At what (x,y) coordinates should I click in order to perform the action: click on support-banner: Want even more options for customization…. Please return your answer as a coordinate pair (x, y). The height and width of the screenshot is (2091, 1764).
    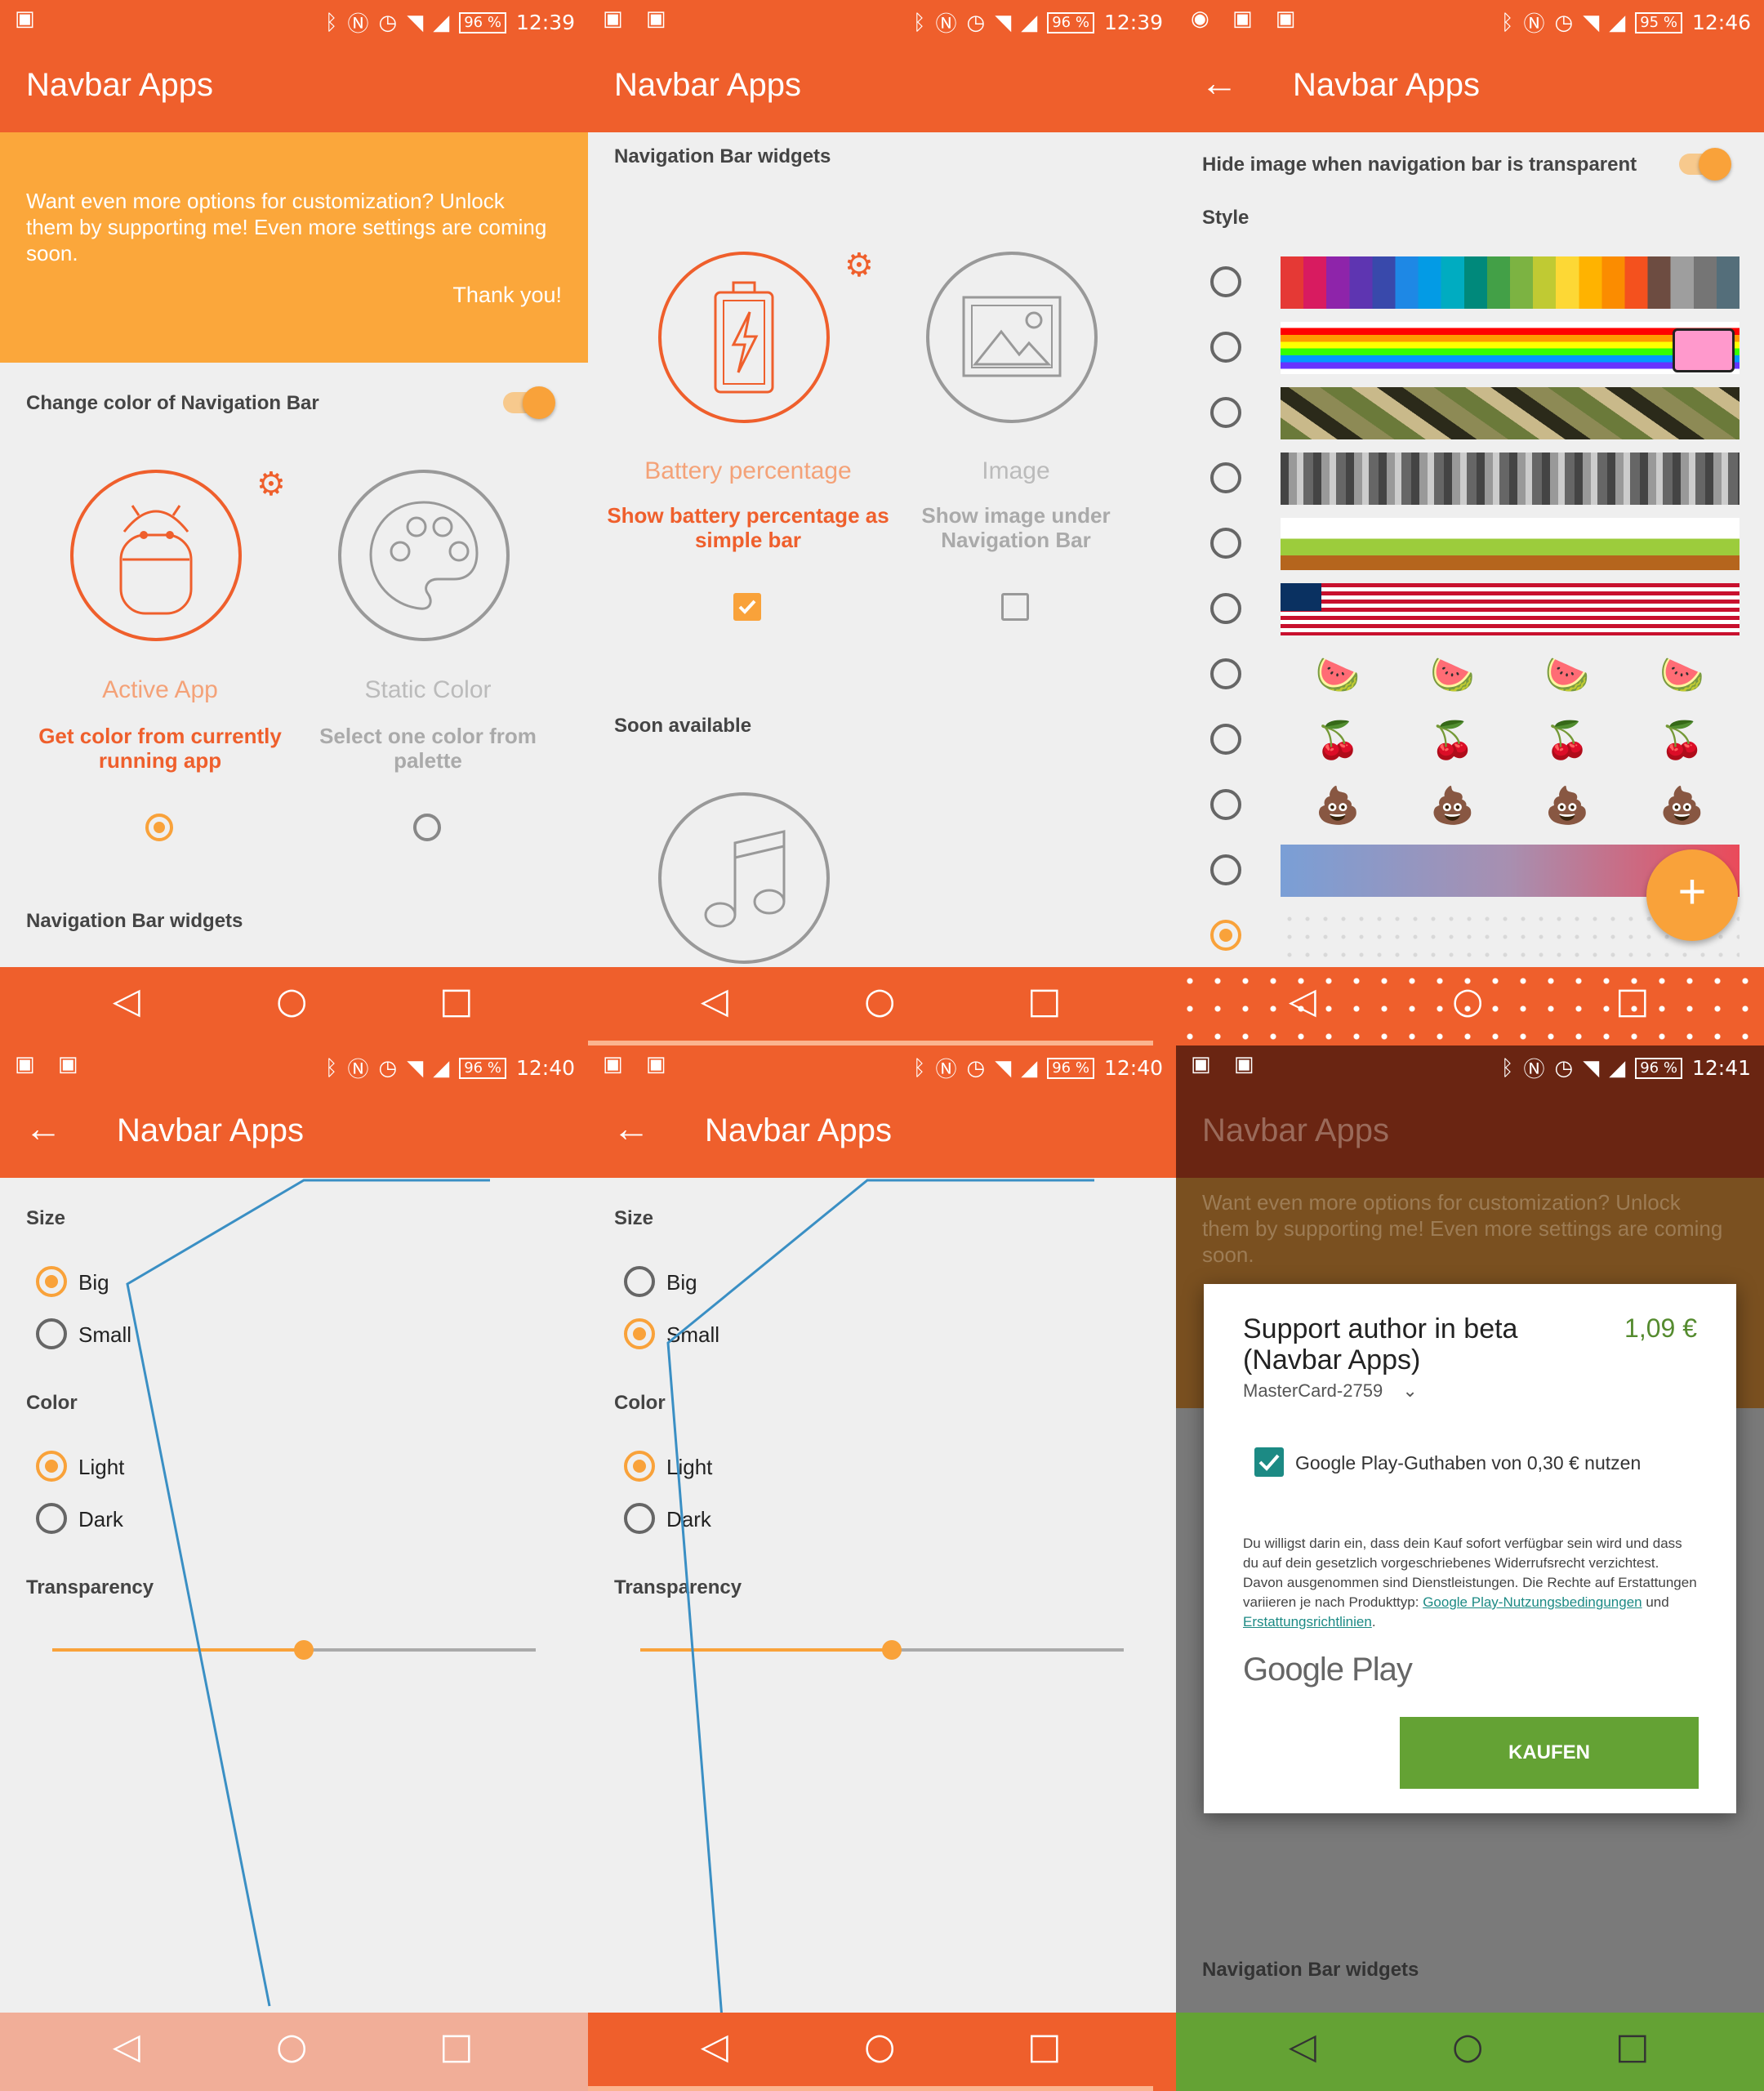
    Looking at the image, I should click on (294, 247).